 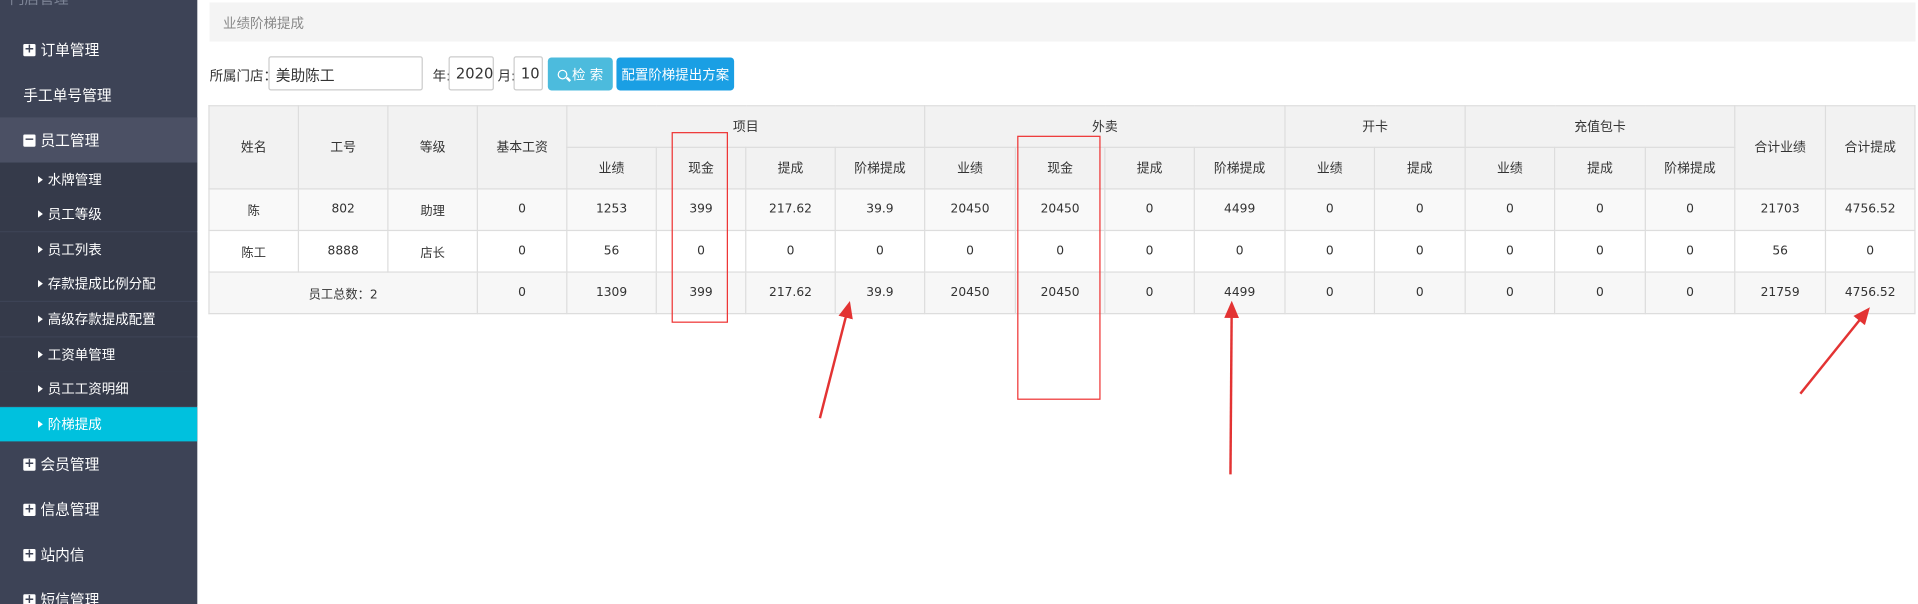 I want to click on cell-total-perf: 56, so click(x=1780, y=251).